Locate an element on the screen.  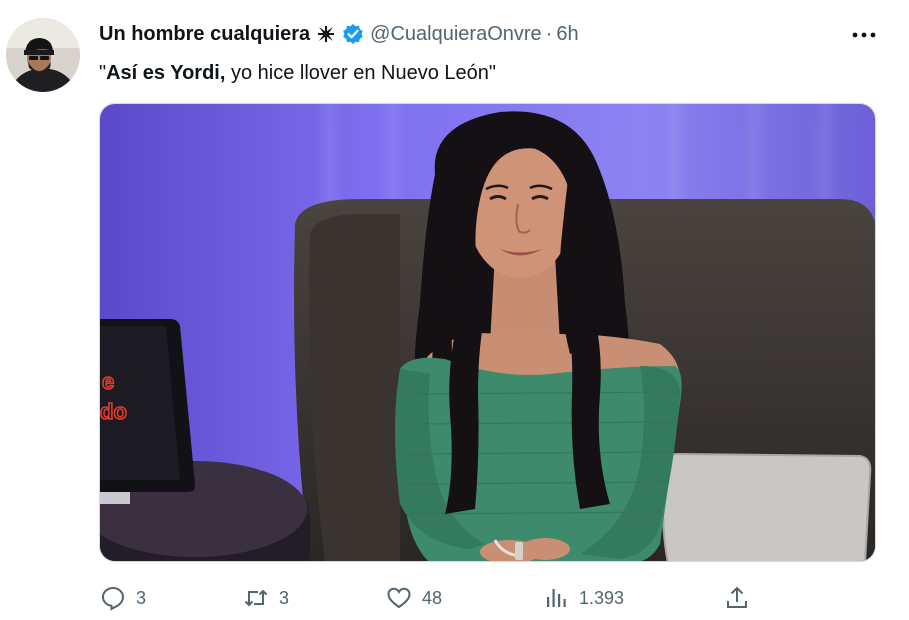
reply-button: 3 is located at coordinates (123, 598).